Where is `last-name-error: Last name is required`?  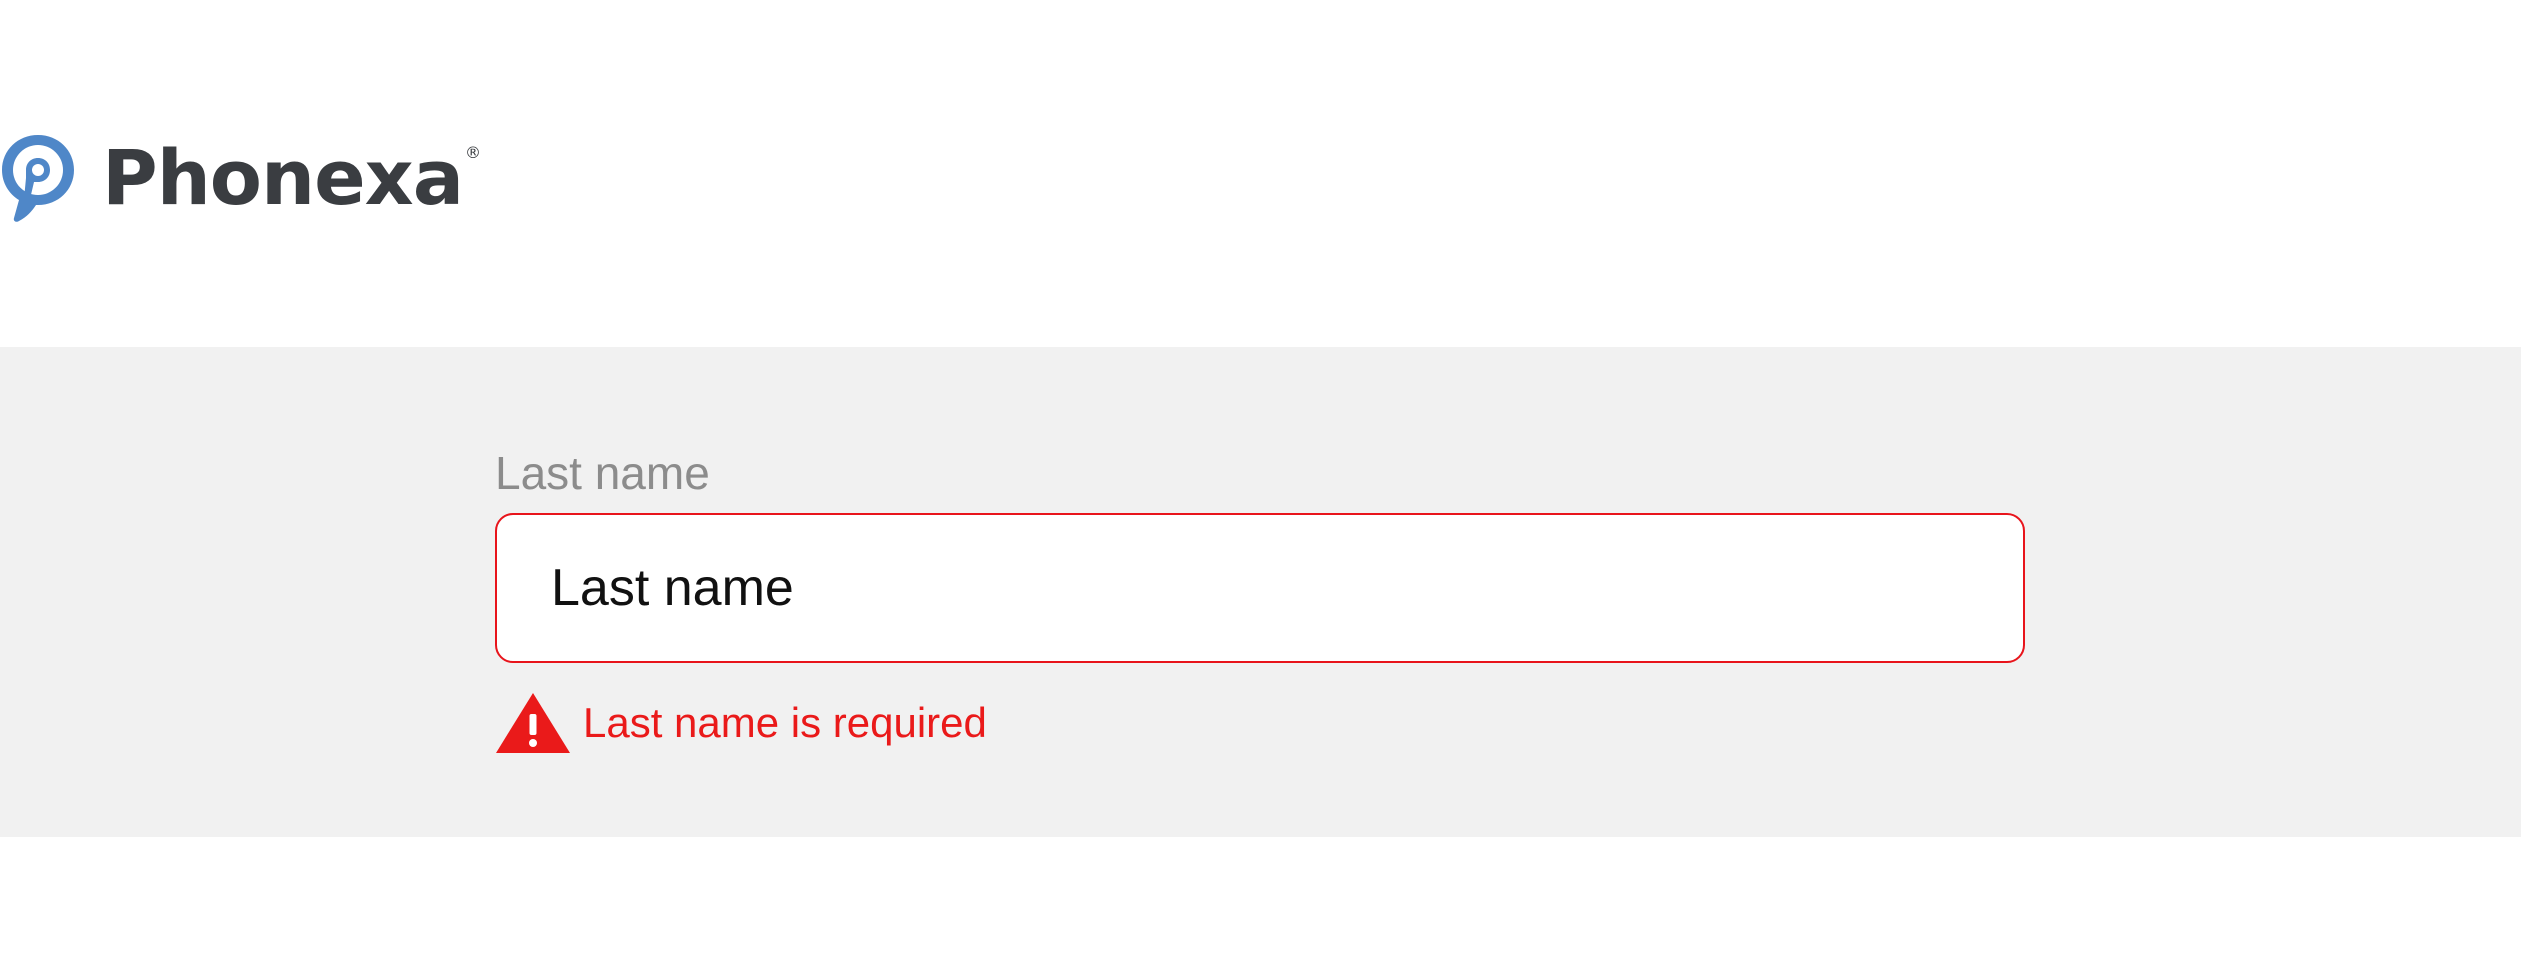
last-name-error: Last name is required is located at coordinates (741, 723).